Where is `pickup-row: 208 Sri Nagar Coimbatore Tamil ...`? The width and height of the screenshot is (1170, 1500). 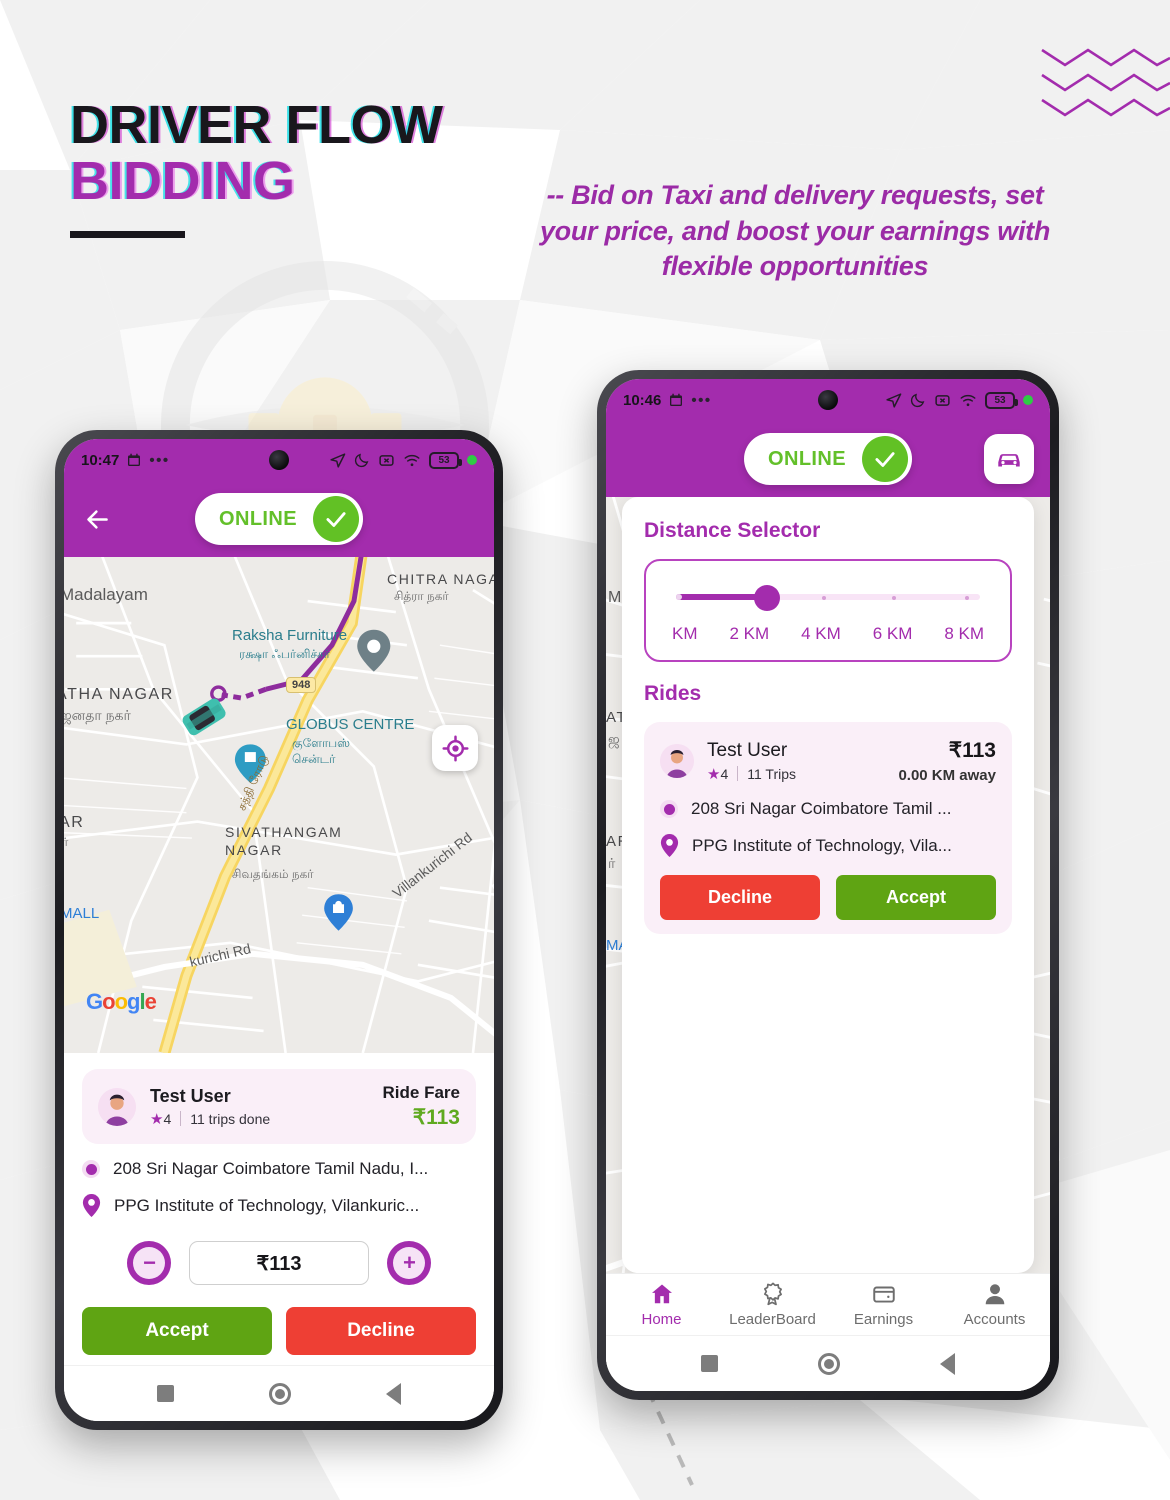 pickup-row: 208 Sri Nagar Coimbatore Tamil ... is located at coordinates (828, 809).